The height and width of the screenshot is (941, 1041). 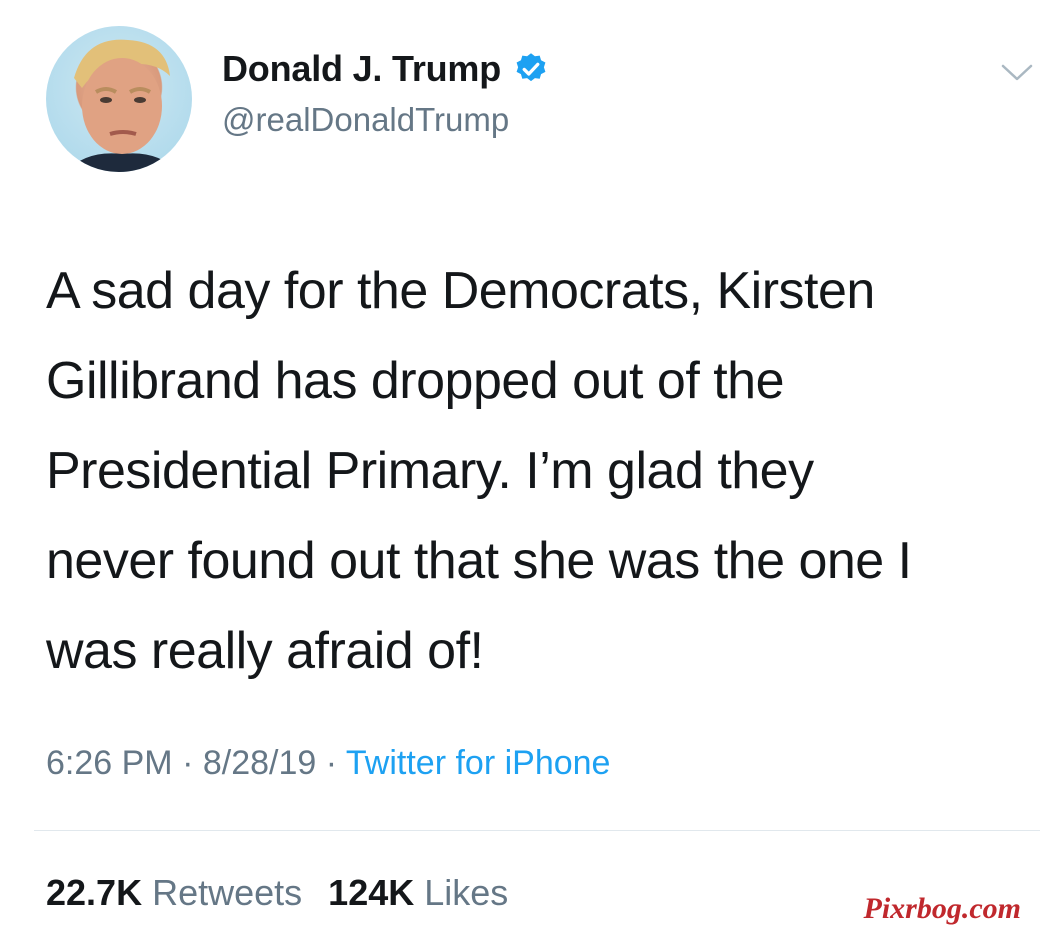 I want to click on chevron-down-icon, so click(x=1017, y=73).